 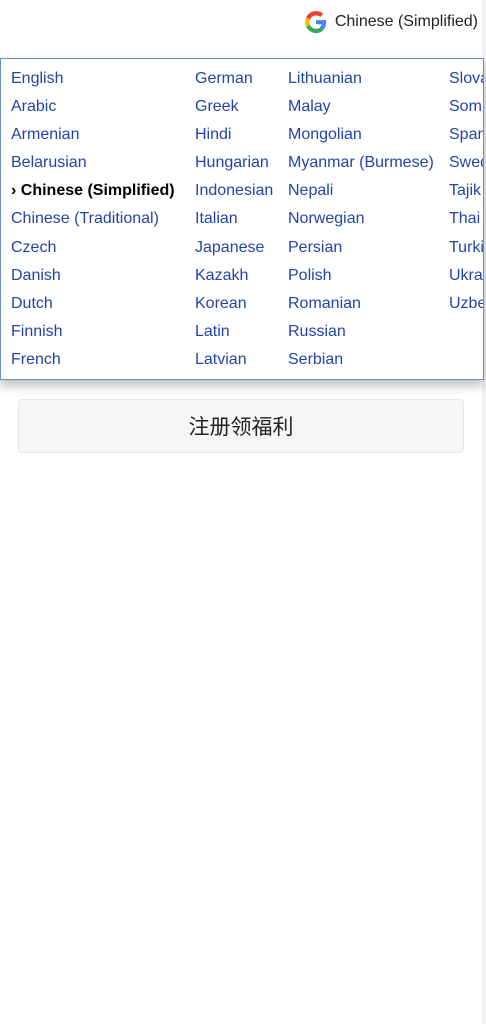 I want to click on language-option-label: Indonesian, so click(x=234, y=191).